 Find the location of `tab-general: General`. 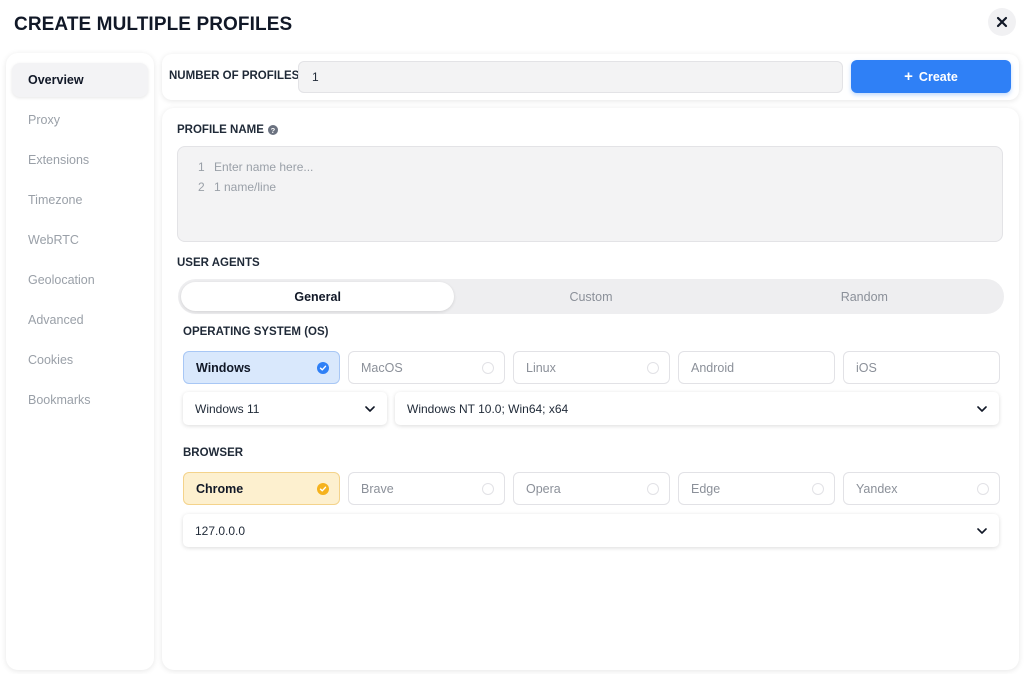

tab-general: General is located at coordinates (318, 296).